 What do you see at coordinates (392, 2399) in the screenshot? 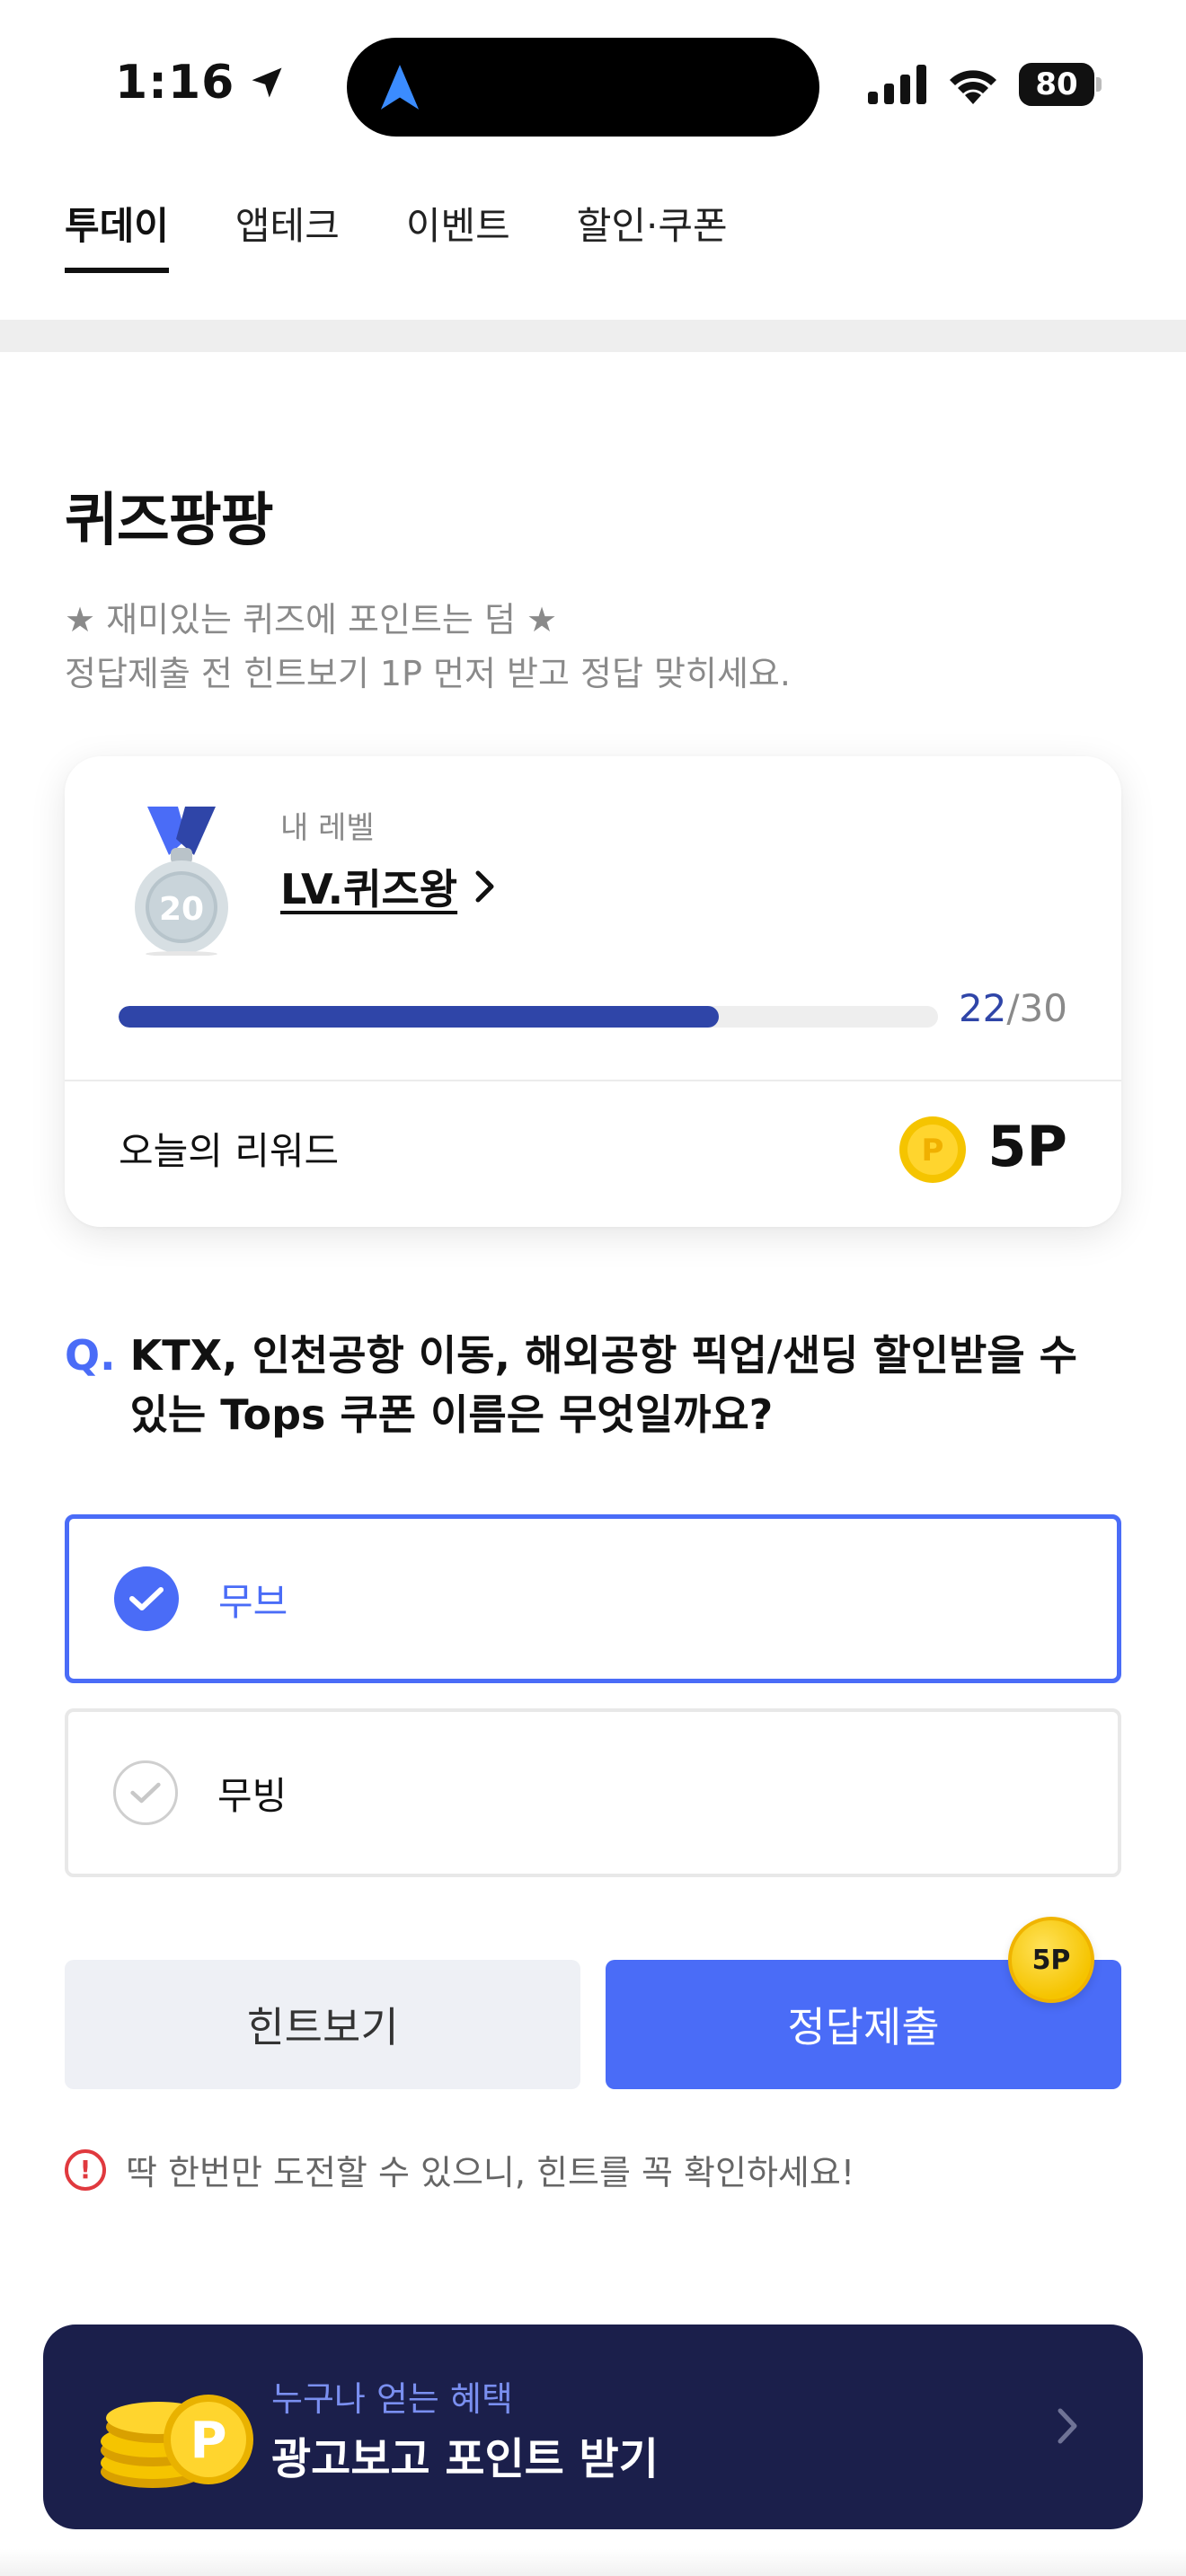
I see `banner-subtitle: 누구나 얻는 혜택` at bounding box center [392, 2399].